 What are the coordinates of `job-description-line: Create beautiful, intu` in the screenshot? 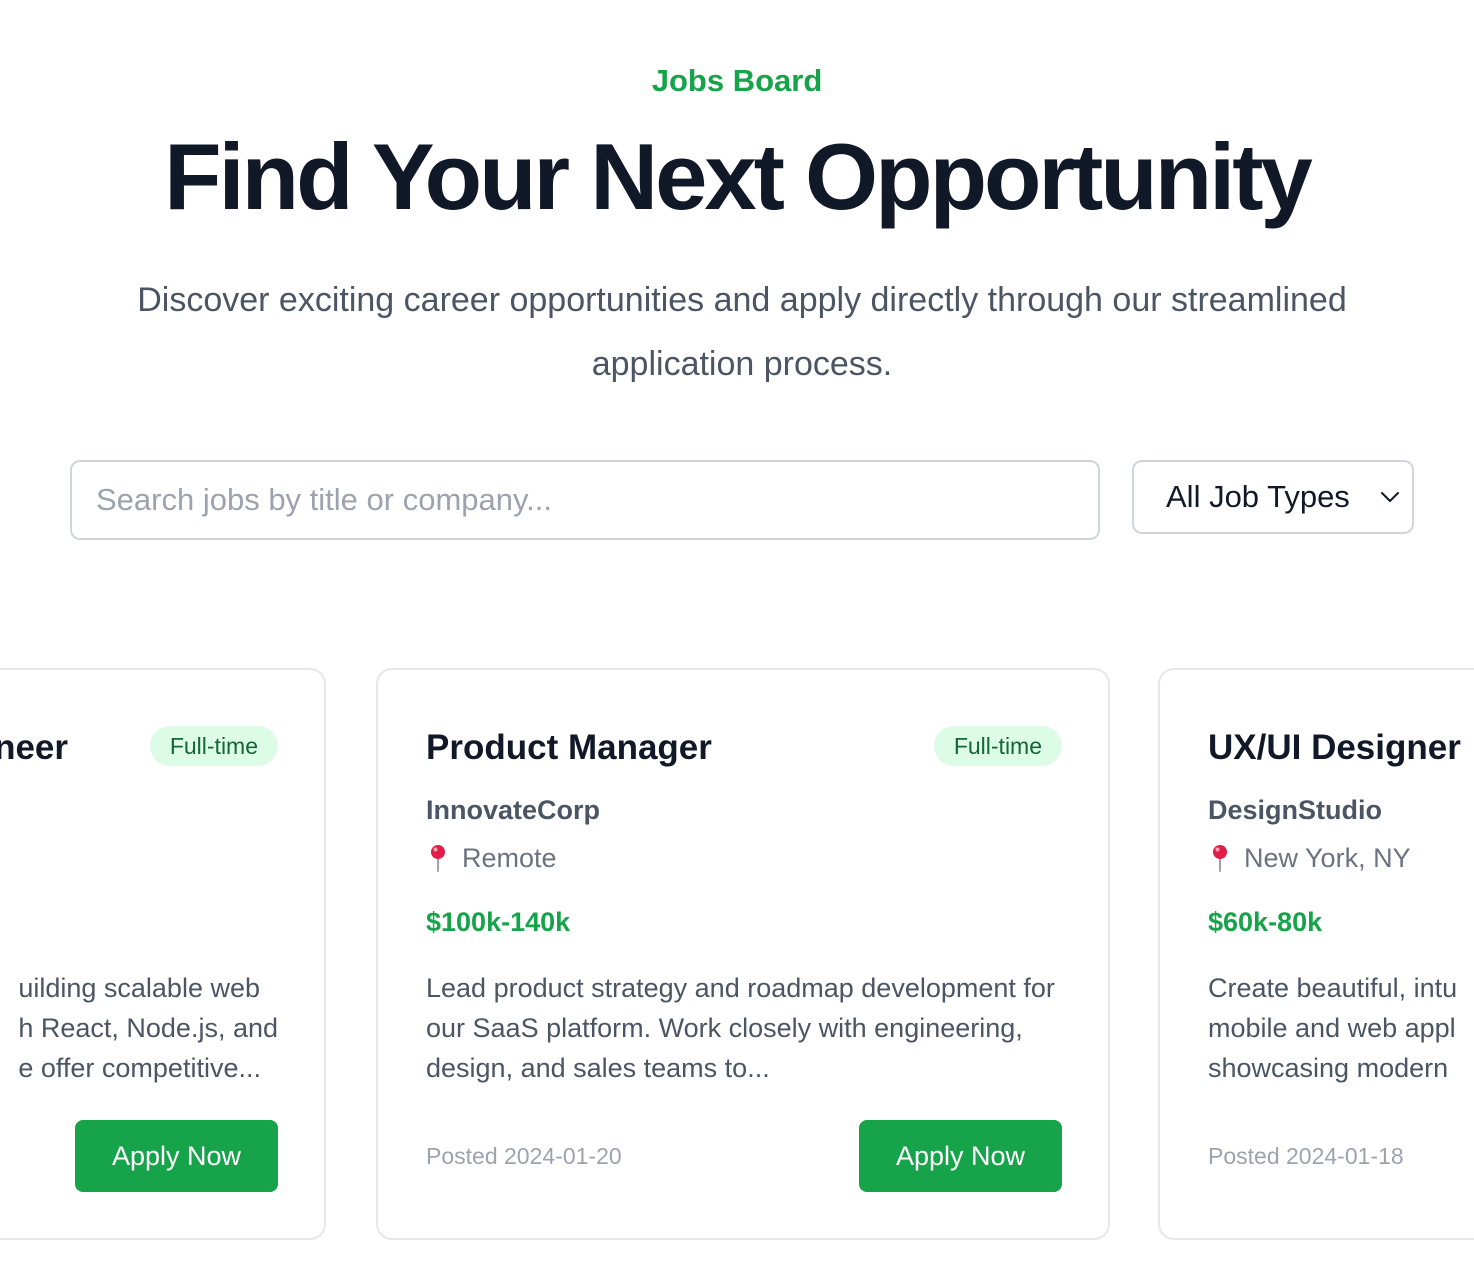 It's located at (1333, 988).